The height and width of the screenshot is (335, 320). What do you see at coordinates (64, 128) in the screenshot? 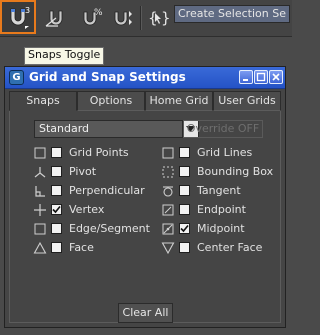
I see `dropdown-value: Standard` at bounding box center [64, 128].